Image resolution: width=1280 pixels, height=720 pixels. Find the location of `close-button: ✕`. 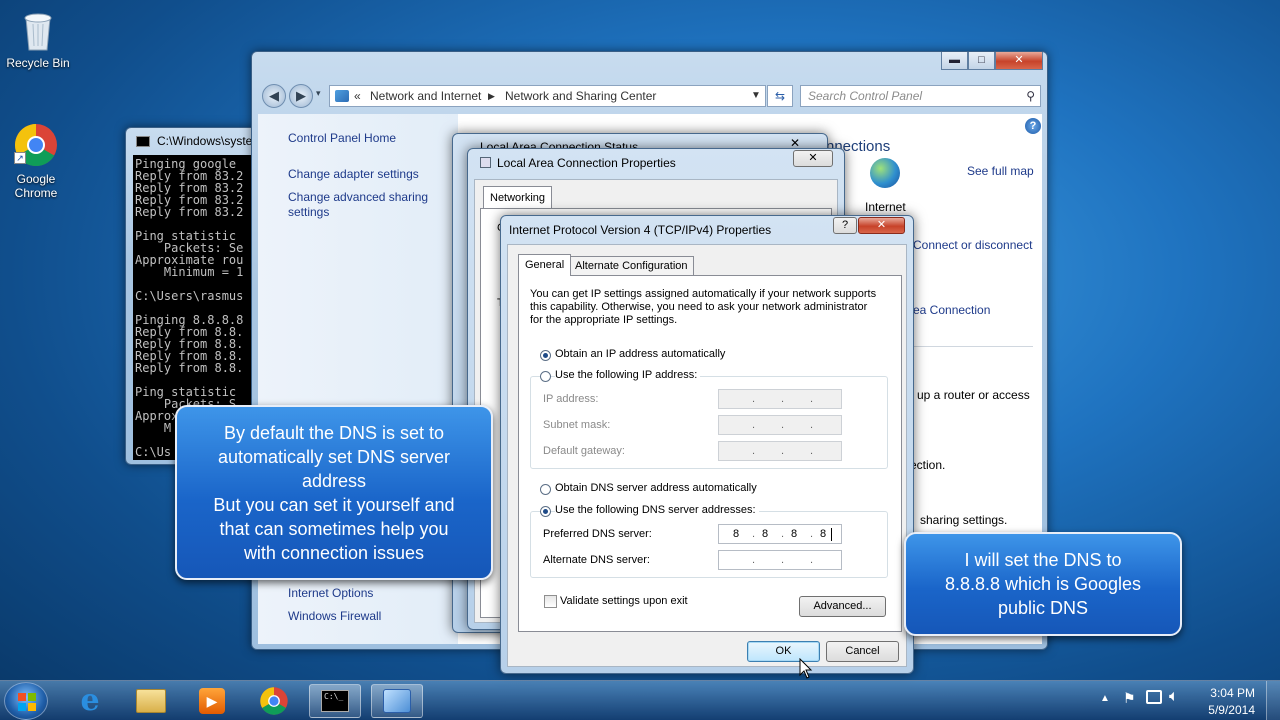

close-button: ✕ is located at coordinates (1019, 61).